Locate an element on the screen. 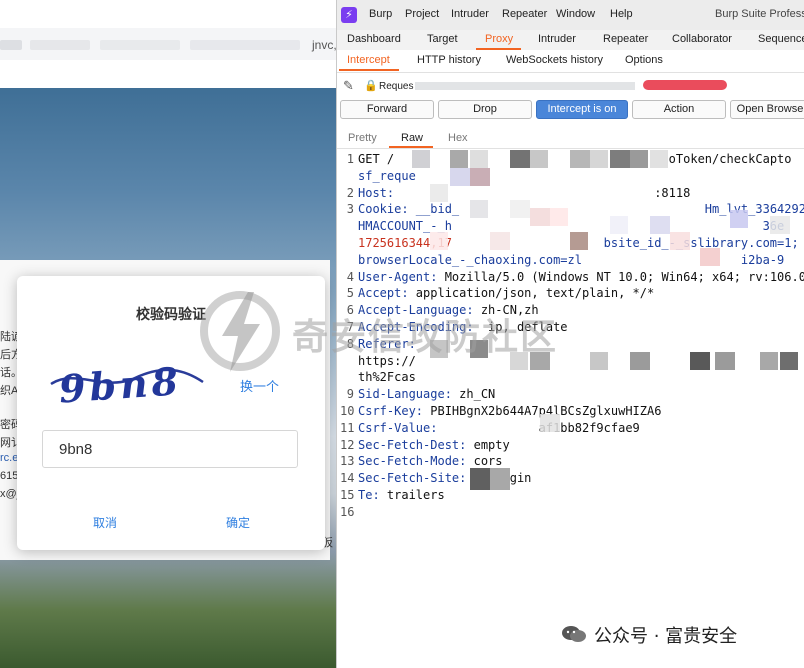  request-line-segment: Accept-Encoding: is located at coordinates (416, 327).